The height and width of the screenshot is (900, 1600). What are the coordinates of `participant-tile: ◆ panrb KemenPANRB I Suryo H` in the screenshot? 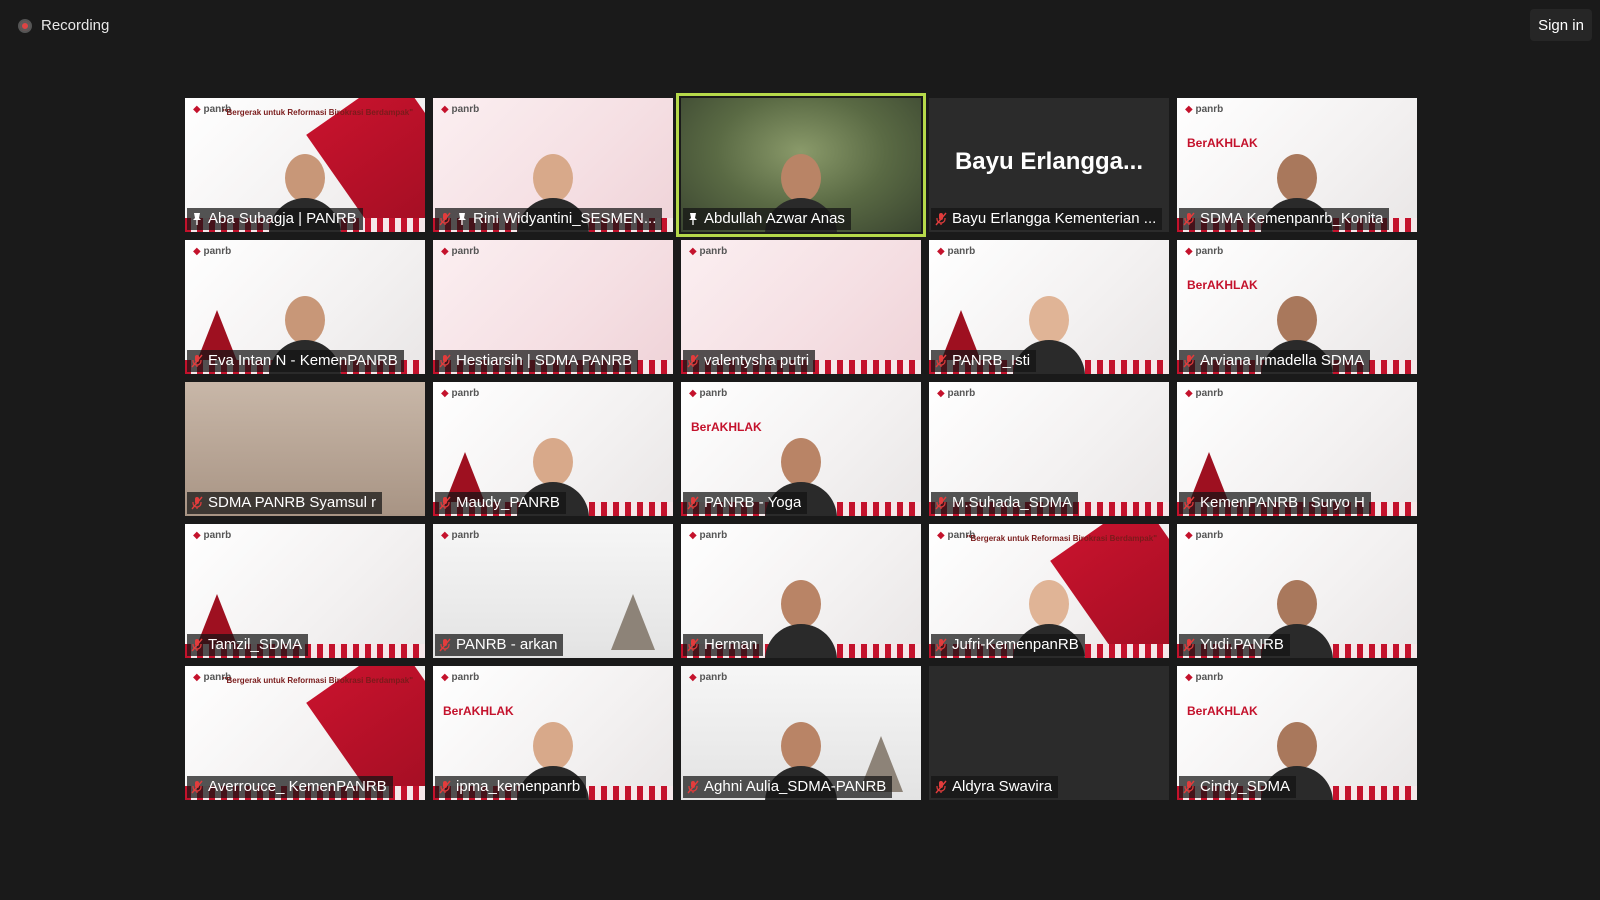 It's located at (1297, 449).